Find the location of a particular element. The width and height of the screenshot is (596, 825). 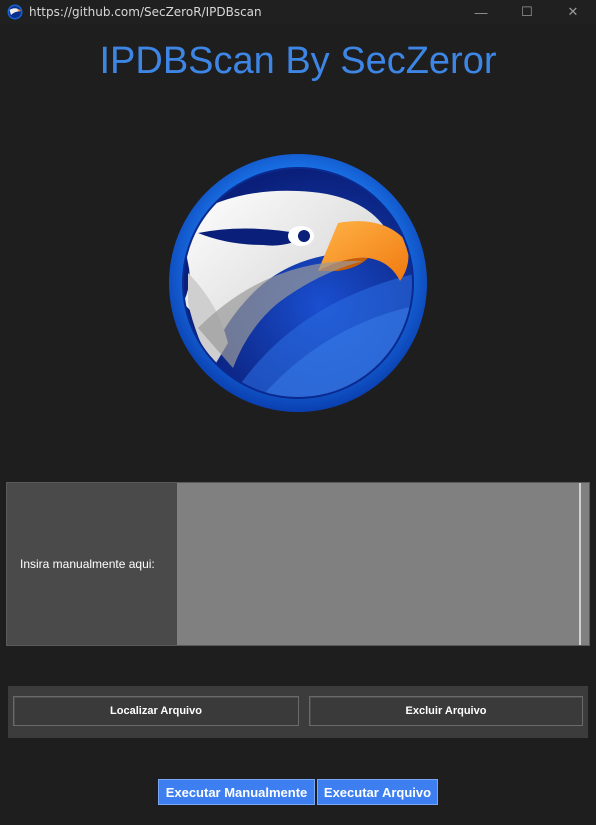

manual-input-scrollbar is located at coordinates (580, 564).